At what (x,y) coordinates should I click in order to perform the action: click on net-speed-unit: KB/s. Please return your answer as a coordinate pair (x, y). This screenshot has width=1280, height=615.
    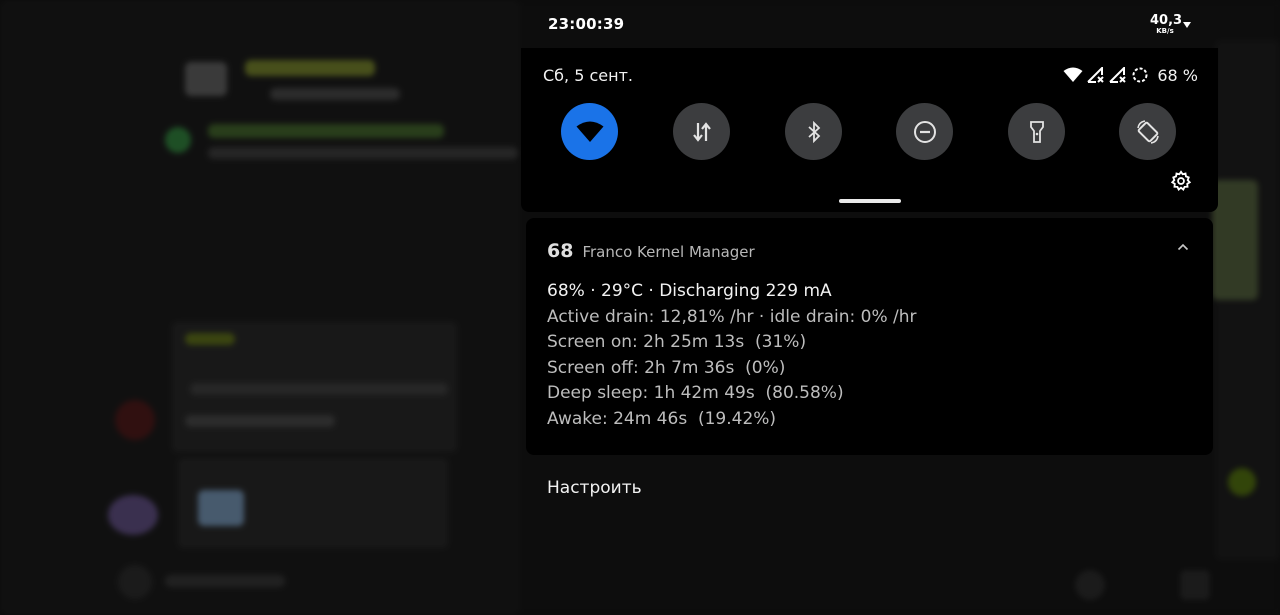
    Looking at the image, I should click on (1165, 31).